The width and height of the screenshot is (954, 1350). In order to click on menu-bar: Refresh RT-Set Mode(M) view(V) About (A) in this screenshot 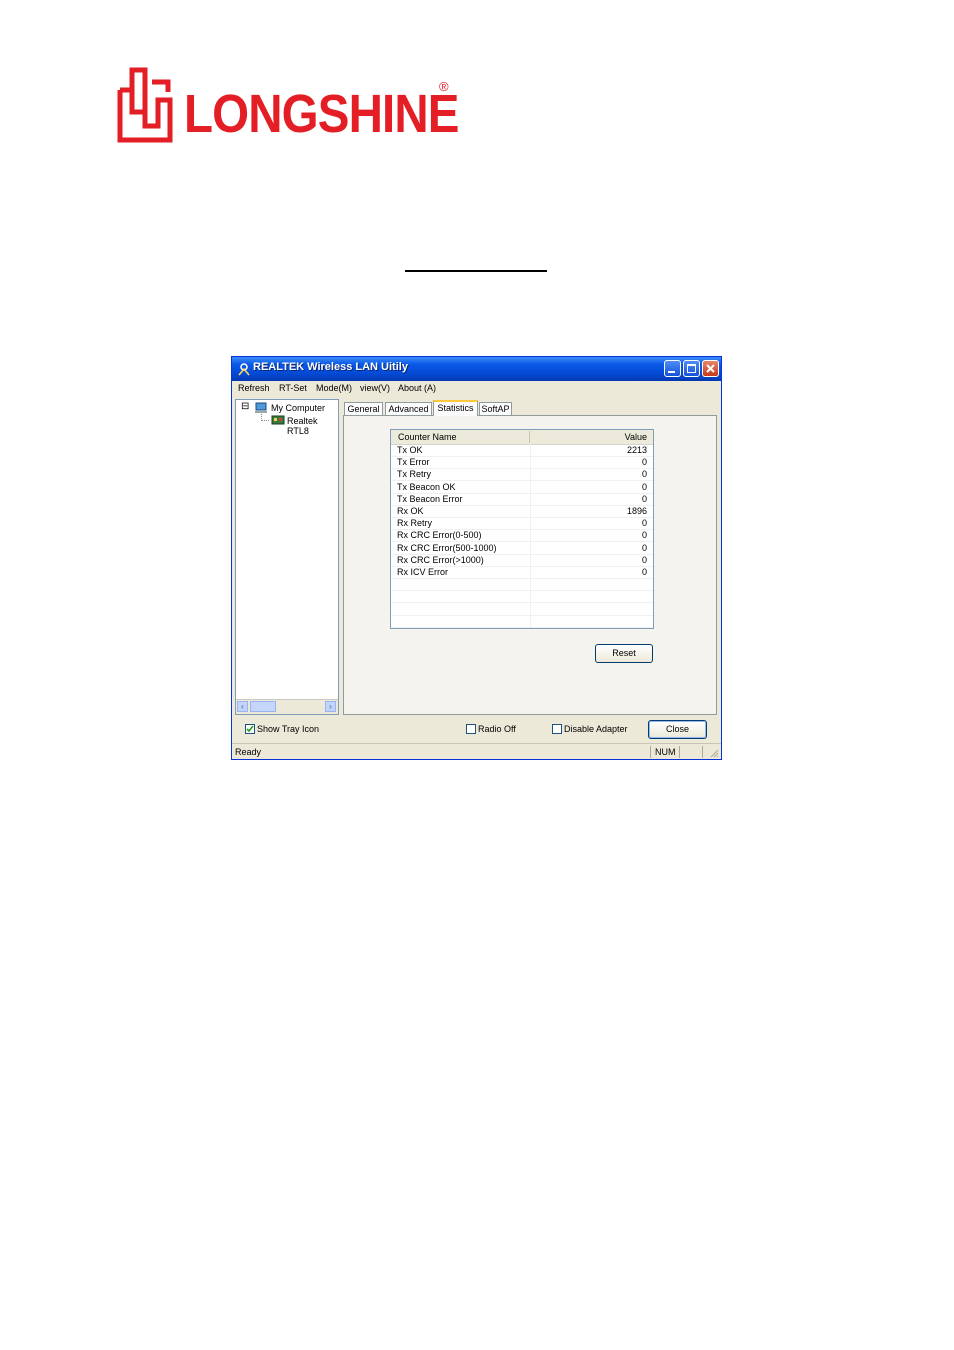, I will do `click(476, 389)`.